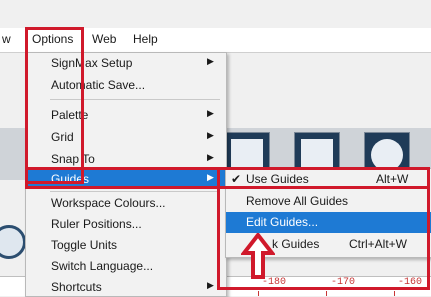 Image resolution: width=431 pixels, height=297 pixels. I want to click on menu-item-toggle-units: Toggle Units, so click(126, 245).